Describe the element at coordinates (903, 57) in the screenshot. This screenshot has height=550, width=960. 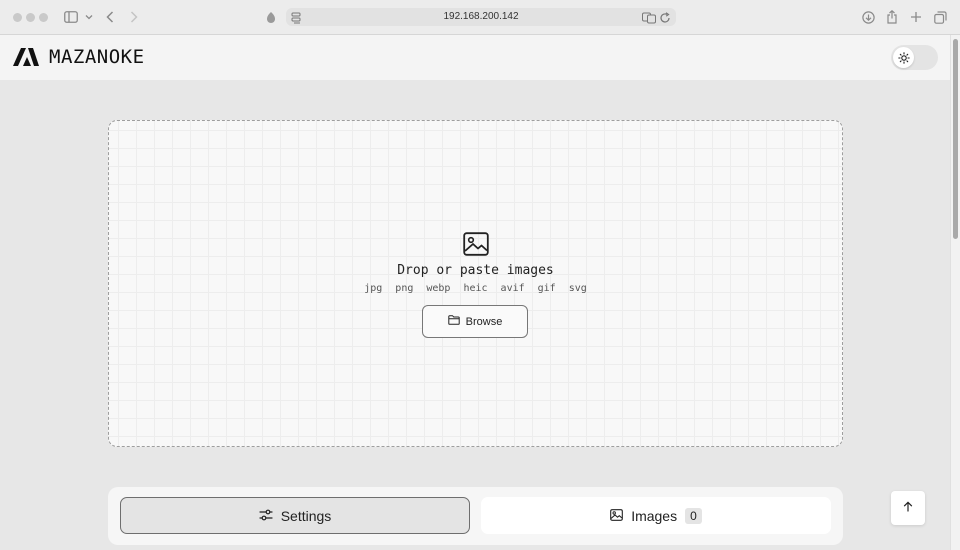
I see `sun-icon` at that location.